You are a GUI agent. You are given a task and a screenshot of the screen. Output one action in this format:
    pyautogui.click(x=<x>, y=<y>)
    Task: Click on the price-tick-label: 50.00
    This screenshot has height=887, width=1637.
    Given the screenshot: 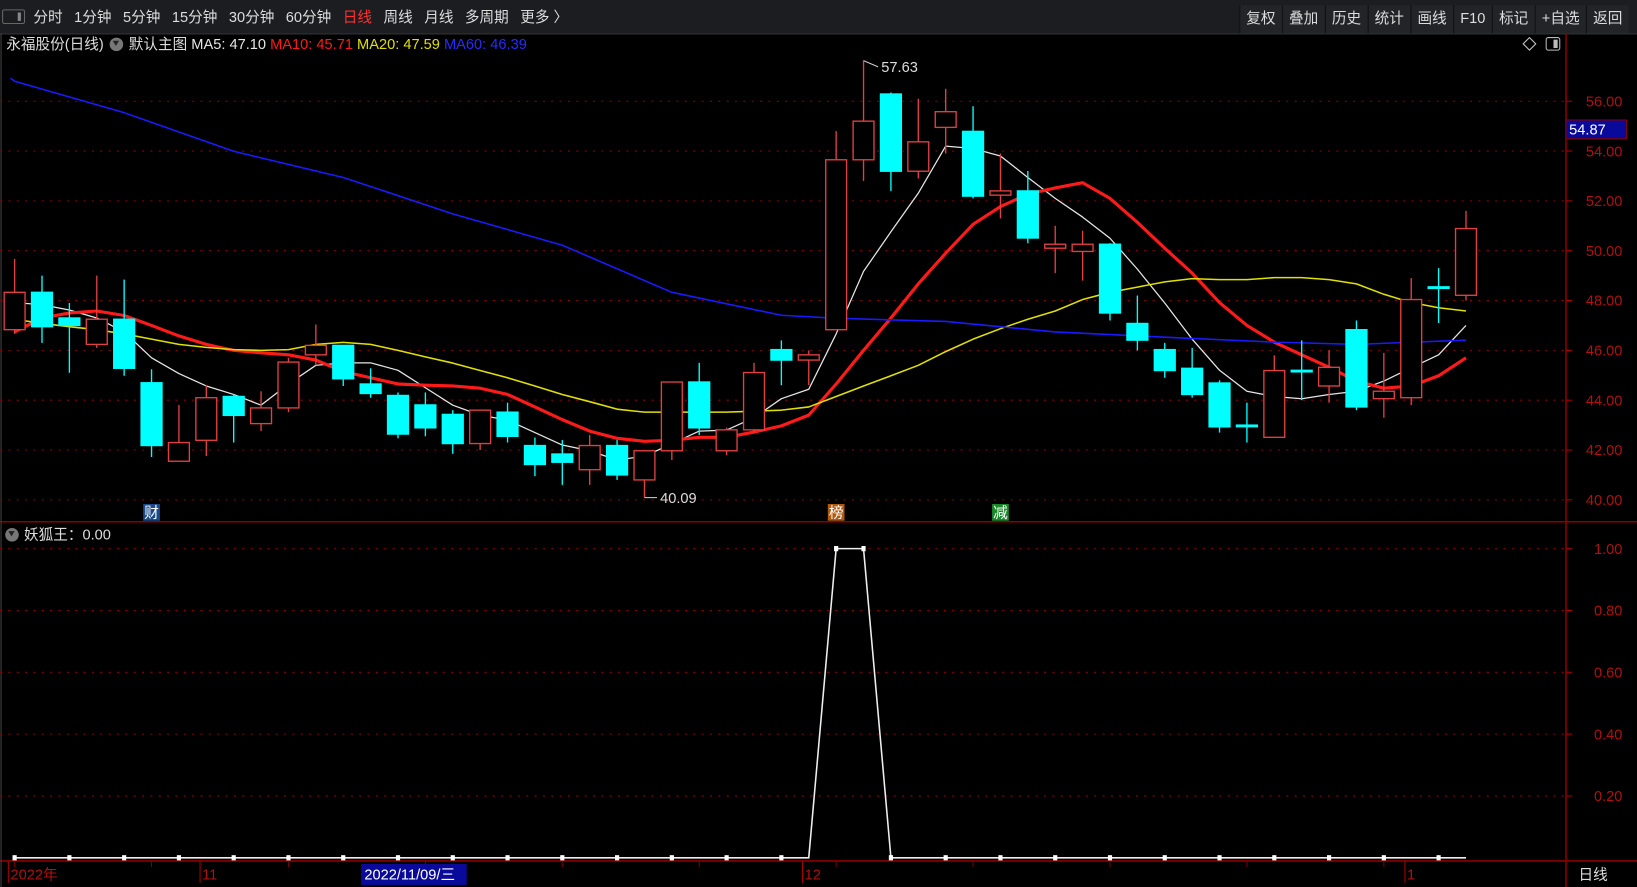 What is the action you would take?
    pyautogui.click(x=1604, y=252)
    